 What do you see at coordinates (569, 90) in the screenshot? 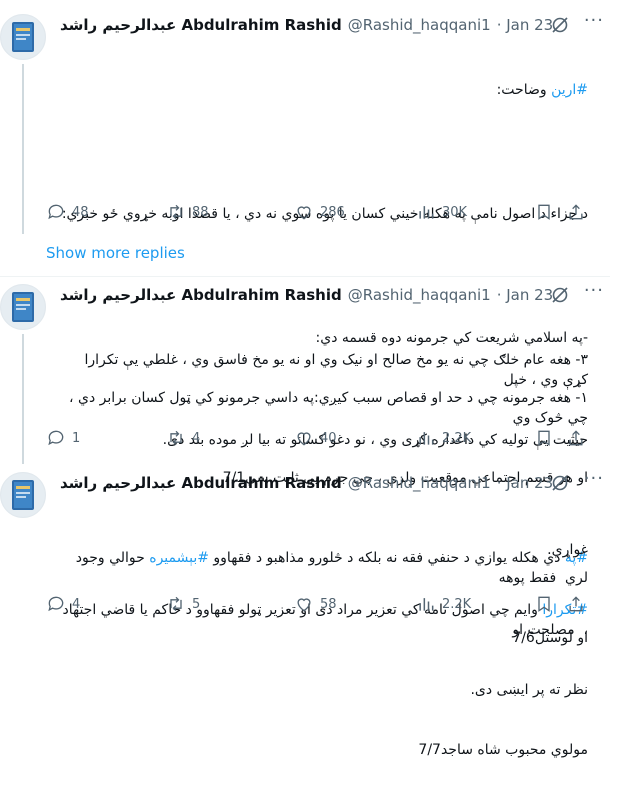
I see `hashtag: #ارین` at bounding box center [569, 90].